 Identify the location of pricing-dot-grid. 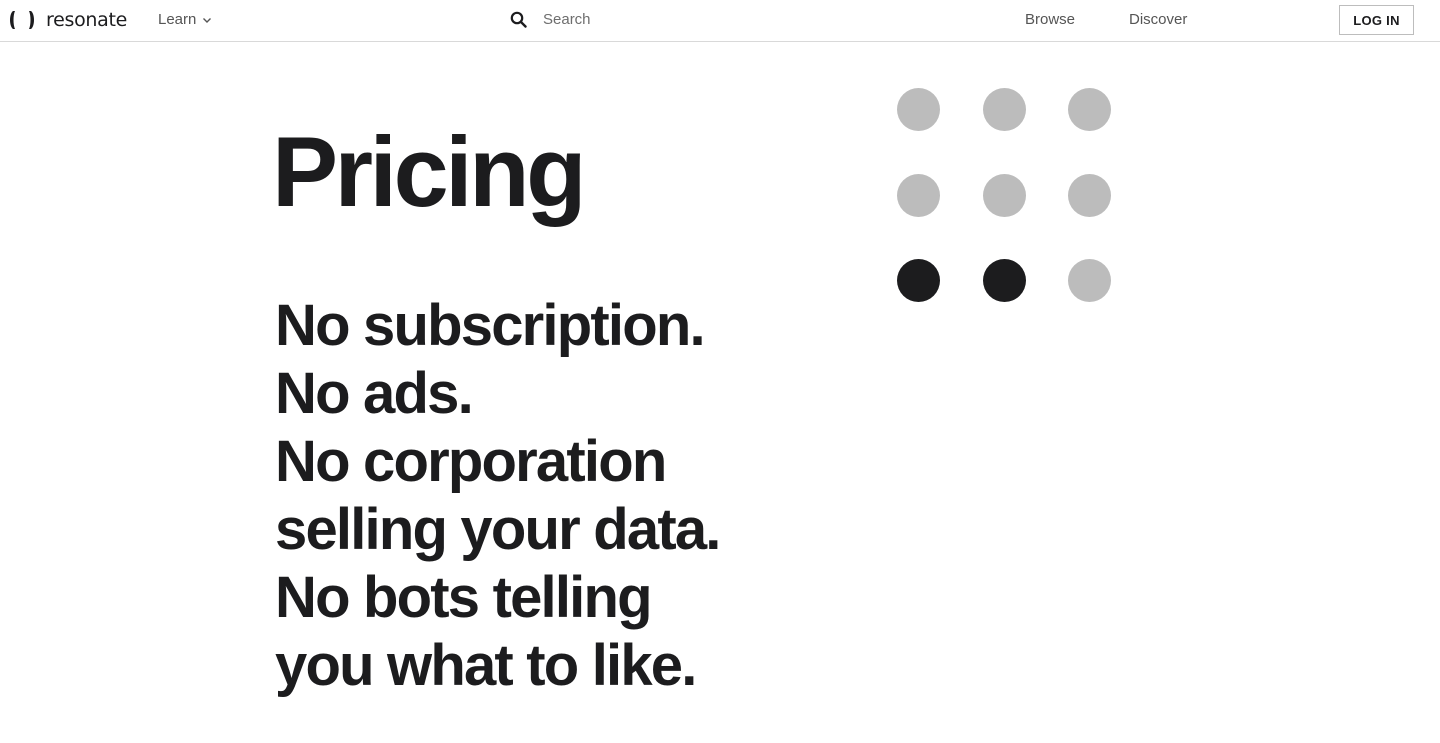
(1004, 195).